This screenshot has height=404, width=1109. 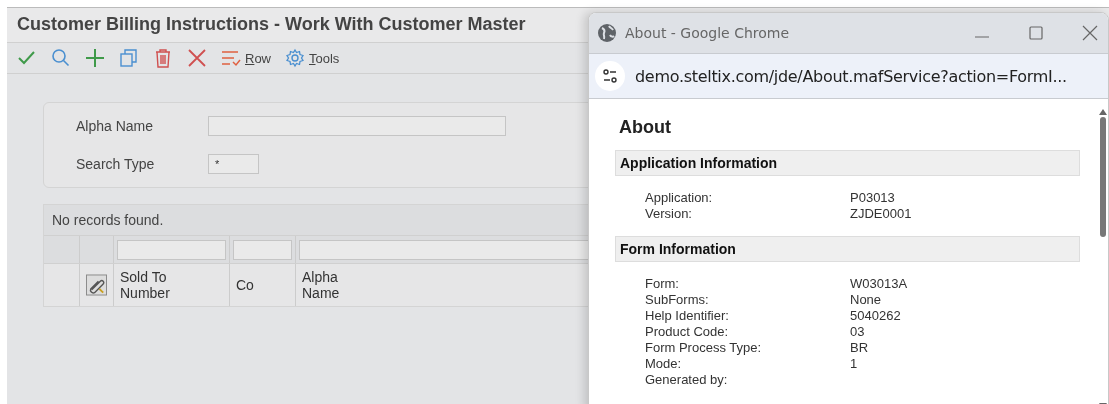 I want to click on info-label: Application:, so click(x=679, y=198).